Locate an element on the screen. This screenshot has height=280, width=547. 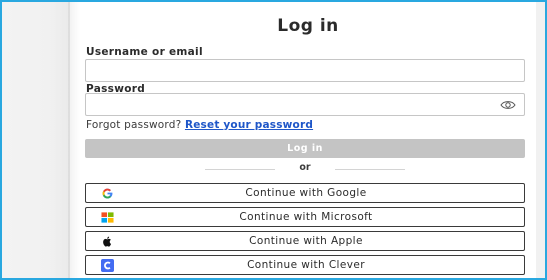
password-input is located at coordinates (305, 105).